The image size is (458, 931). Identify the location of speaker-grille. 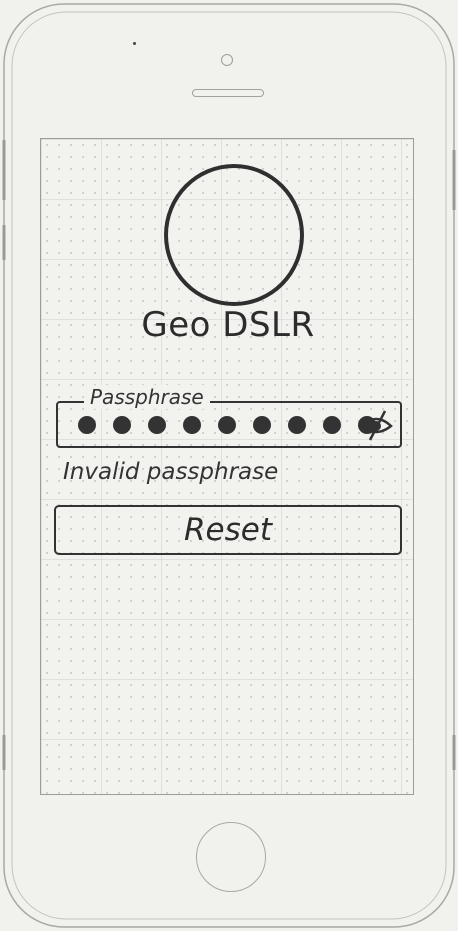
(228, 93).